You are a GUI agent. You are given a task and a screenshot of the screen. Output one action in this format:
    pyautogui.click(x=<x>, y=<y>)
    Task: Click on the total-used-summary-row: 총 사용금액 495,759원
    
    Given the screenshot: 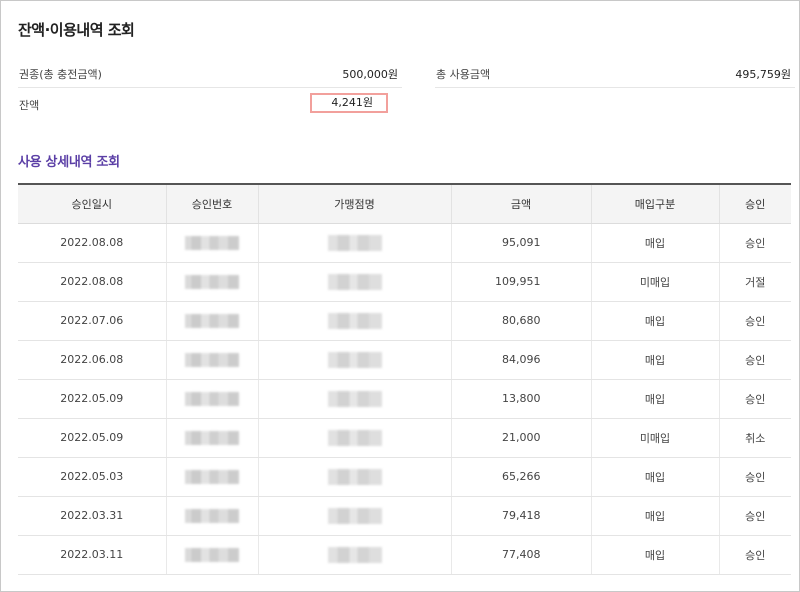 What is the action you would take?
    pyautogui.click(x=615, y=73)
    